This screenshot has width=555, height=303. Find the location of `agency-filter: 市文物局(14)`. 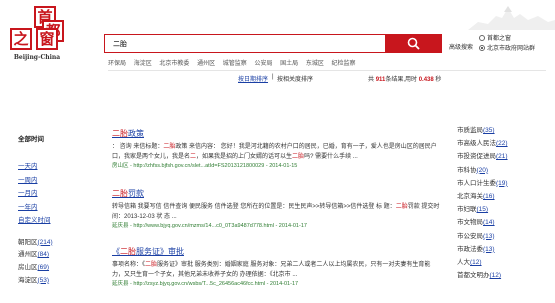

agency-filter: 市文物局(14) is located at coordinates (504, 222).